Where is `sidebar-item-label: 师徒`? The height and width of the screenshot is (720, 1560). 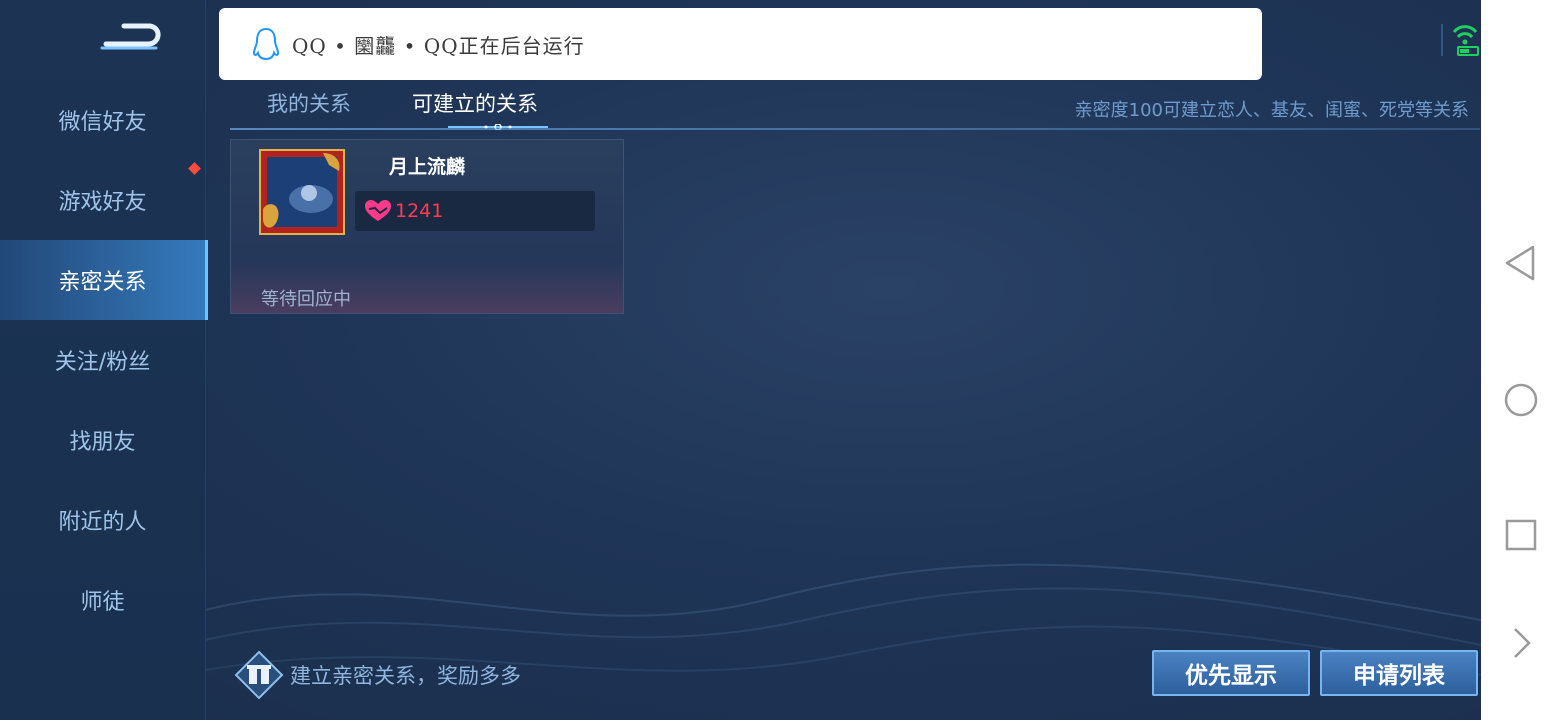 sidebar-item-label: 师徒 is located at coordinates (102, 602).